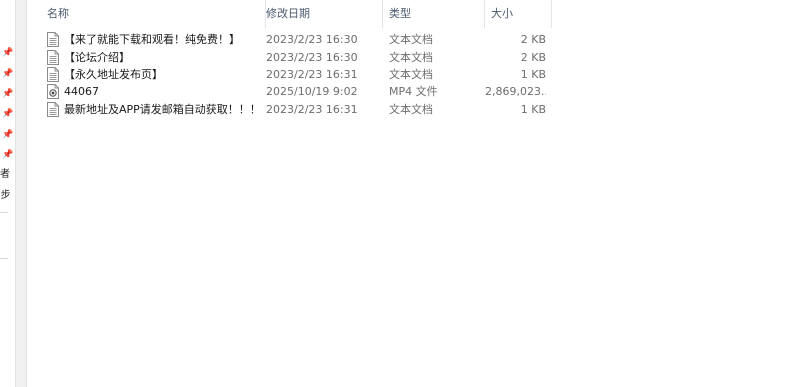 This screenshot has width=800, height=387. What do you see at coordinates (400, 13) in the screenshot?
I see `column-header-type-label: 类型` at bounding box center [400, 13].